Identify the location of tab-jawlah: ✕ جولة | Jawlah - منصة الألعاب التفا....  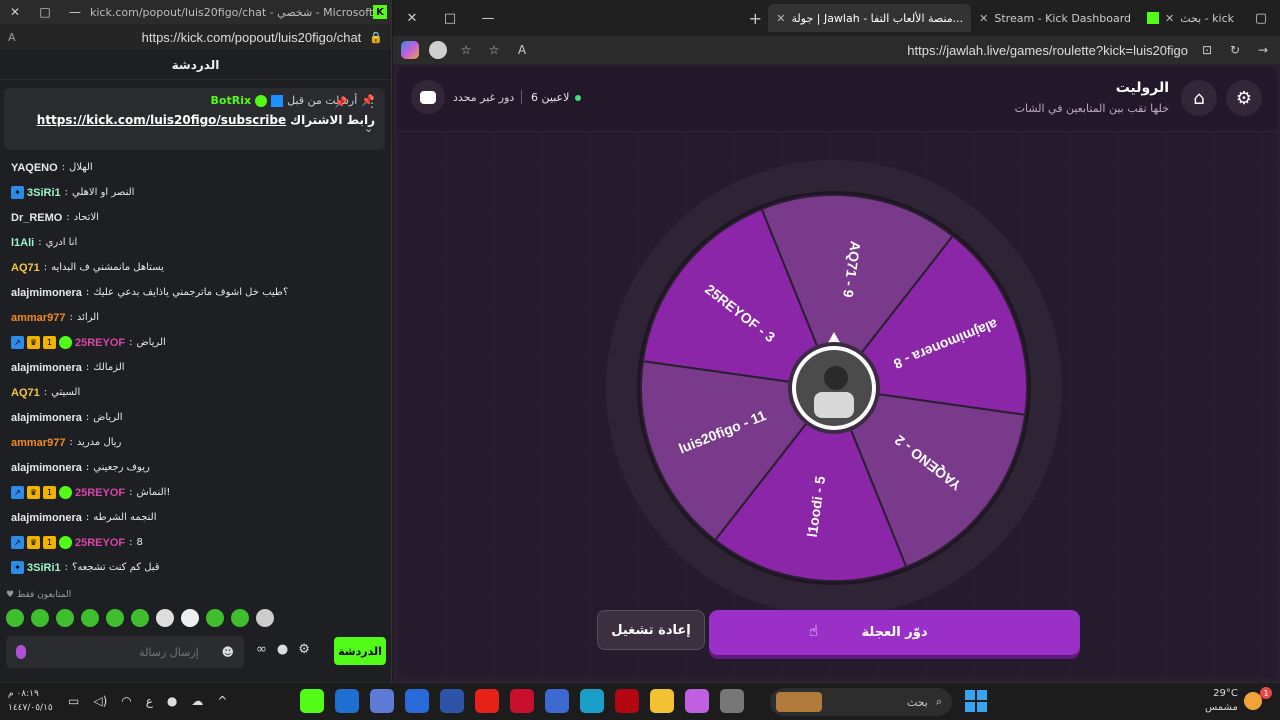
(870, 18).